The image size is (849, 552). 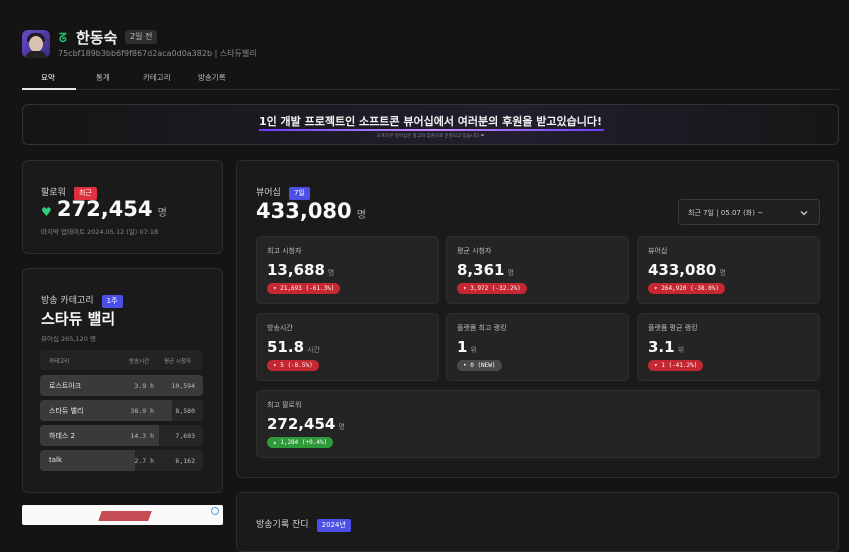 I want to click on stat-value: 3.1, so click(x=661, y=347).